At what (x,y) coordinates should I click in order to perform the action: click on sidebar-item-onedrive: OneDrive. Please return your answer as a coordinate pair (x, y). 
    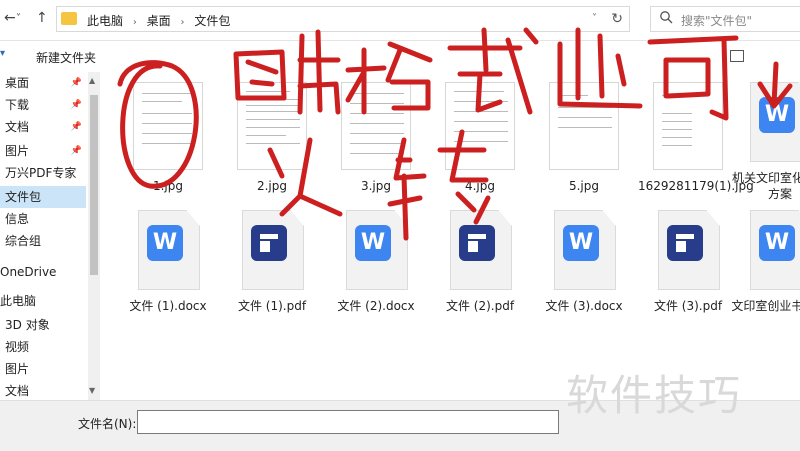
    Looking at the image, I should click on (43, 272).